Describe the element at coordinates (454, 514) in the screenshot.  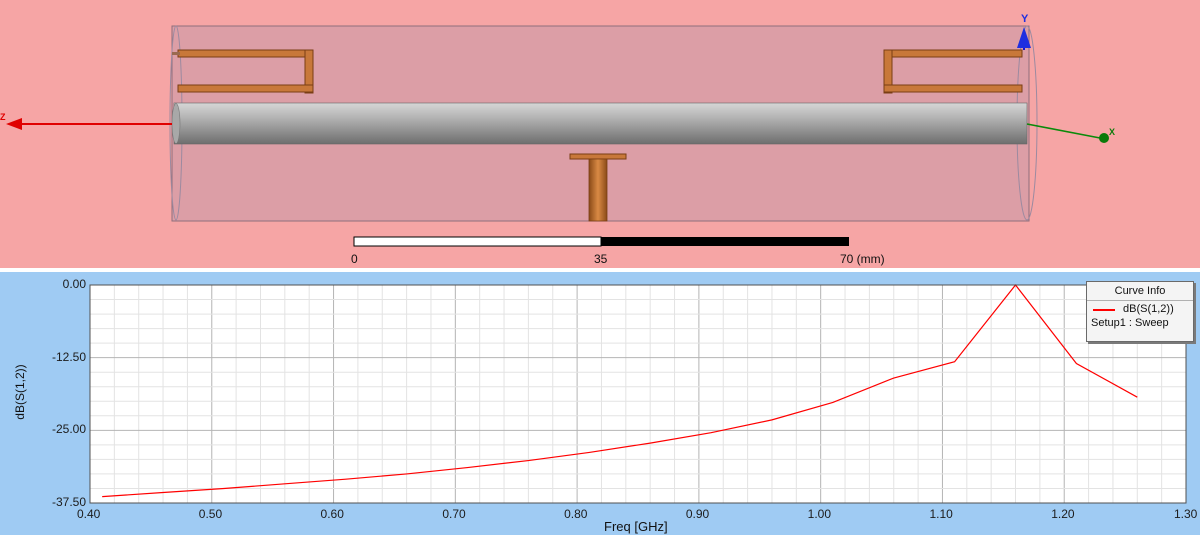
I see `x-tick-label: 0.70` at that location.